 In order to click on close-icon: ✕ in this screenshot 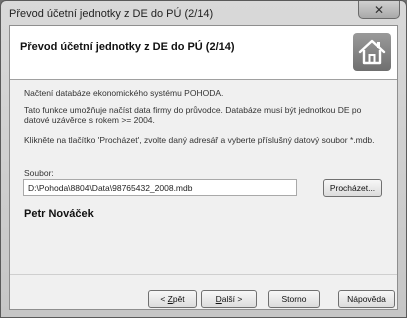, I will do `click(379, 9)`.